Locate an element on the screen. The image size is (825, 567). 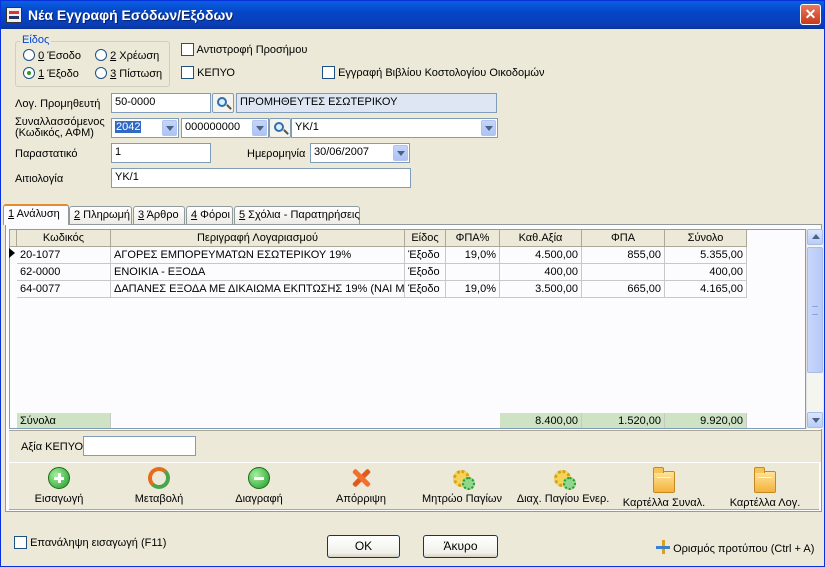
add-icon is located at coordinates (59, 478).